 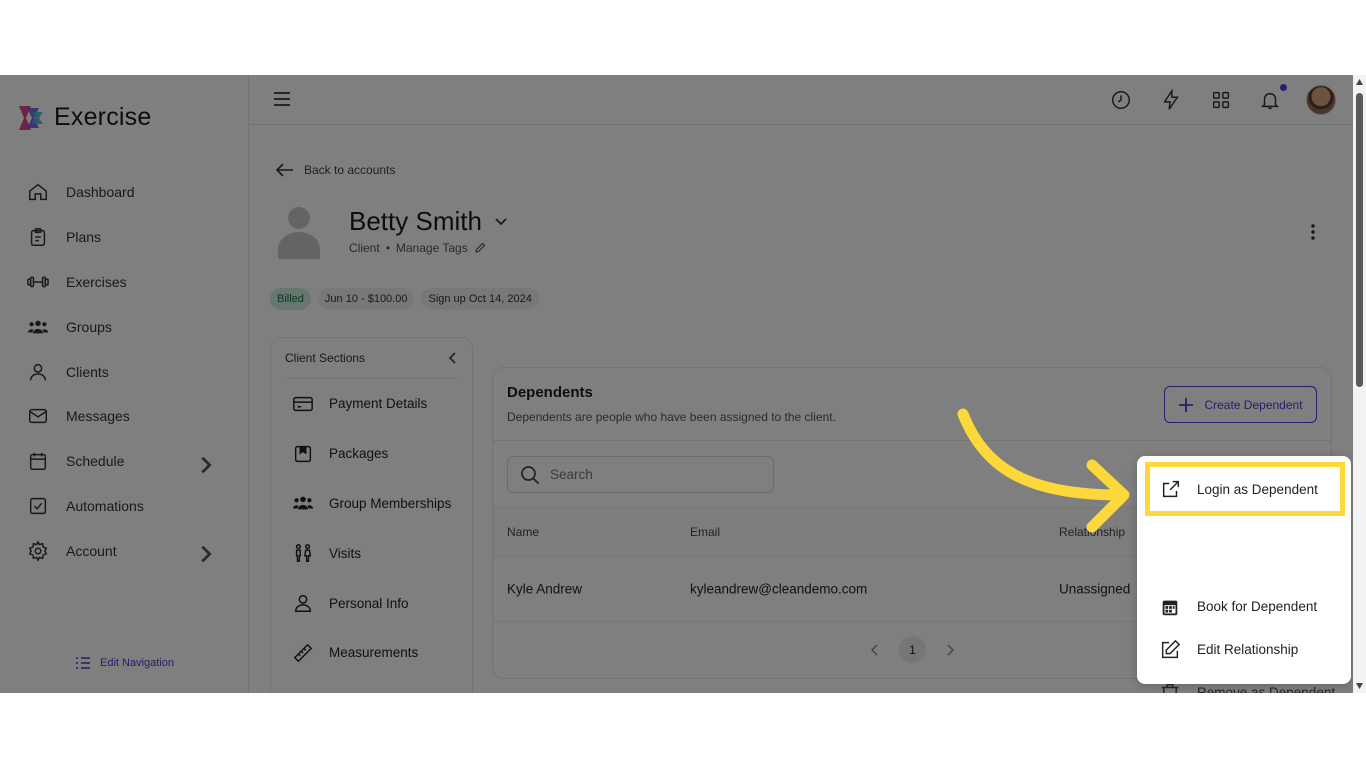 I want to click on menu-item-label: Remove as Dependent, so click(x=1266, y=689).